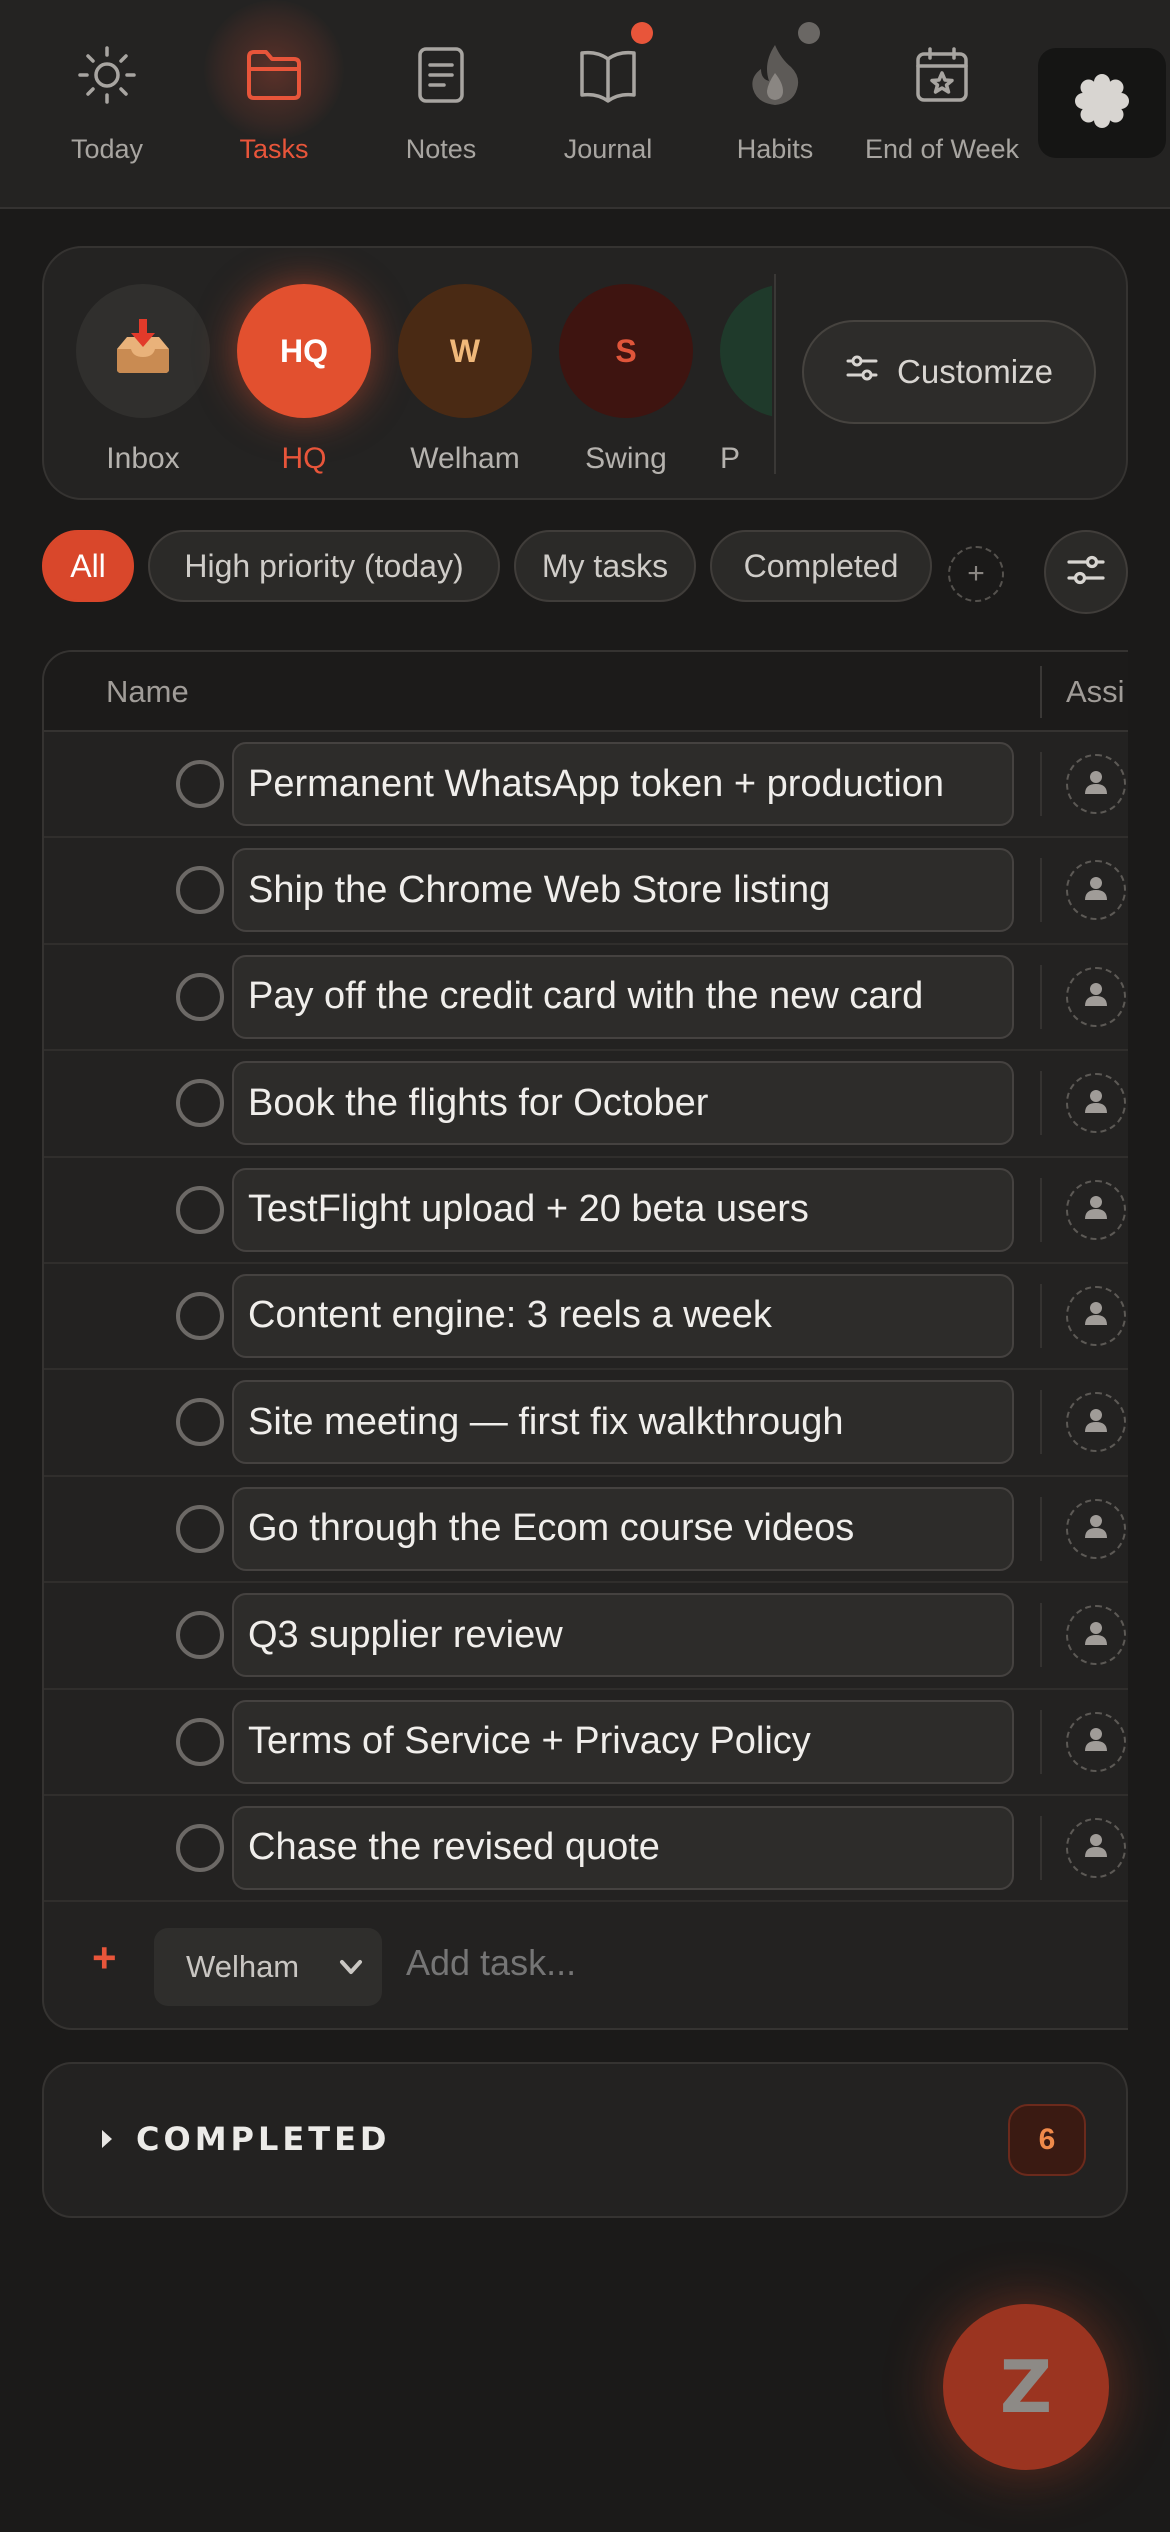  What do you see at coordinates (623, 1315) in the screenshot?
I see `task-title: Content engine: 3 reels a week` at bounding box center [623, 1315].